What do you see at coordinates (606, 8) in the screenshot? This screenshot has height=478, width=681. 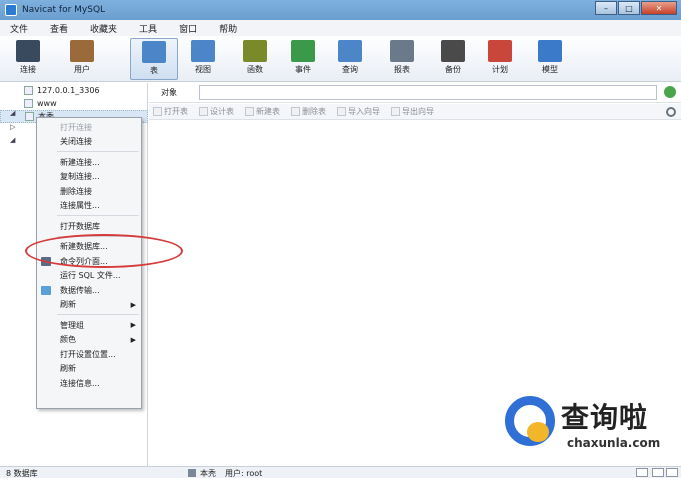 I see `minimize-button: –` at bounding box center [606, 8].